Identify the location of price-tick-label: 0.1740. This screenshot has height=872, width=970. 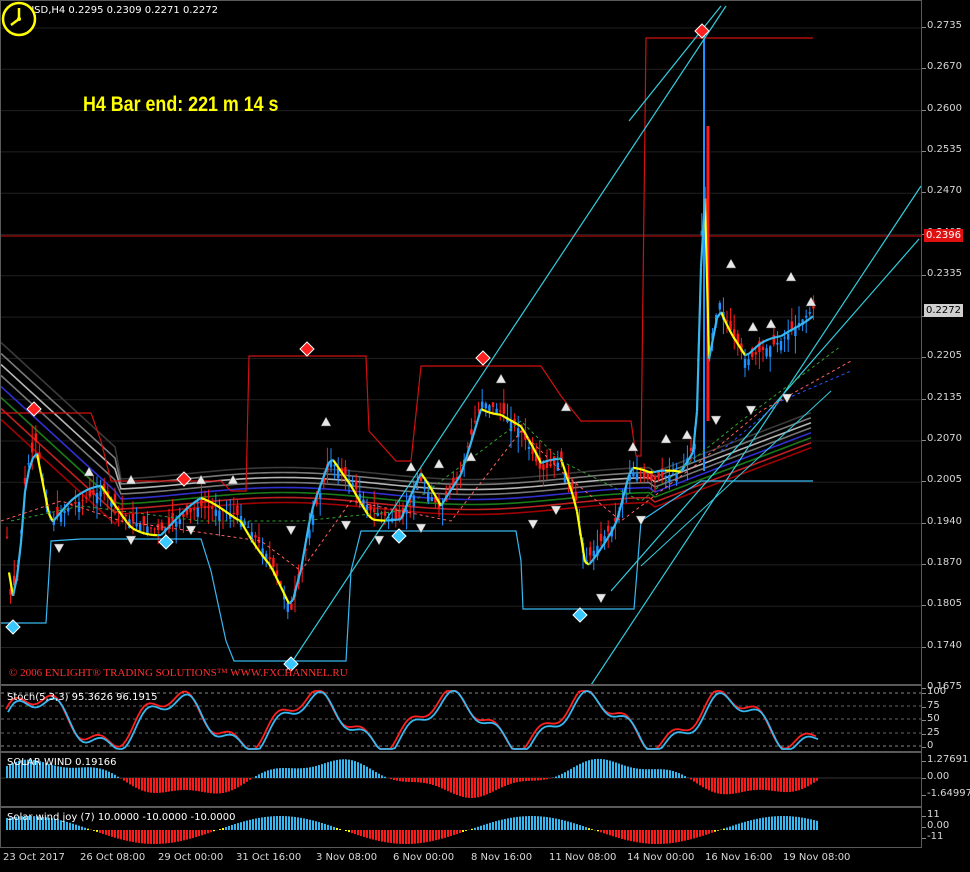
(944, 645).